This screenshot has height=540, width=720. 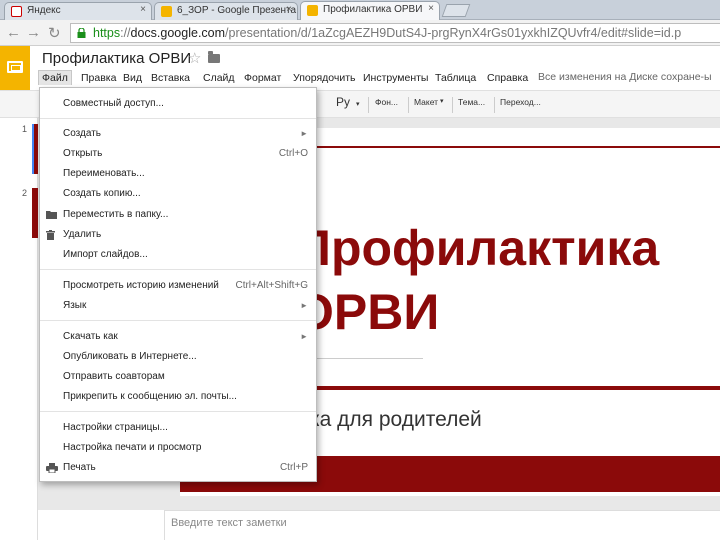 What do you see at coordinates (78, 11) in the screenshot?
I see `browser-tab-yandex: Яндекс ×` at bounding box center [78, 11].